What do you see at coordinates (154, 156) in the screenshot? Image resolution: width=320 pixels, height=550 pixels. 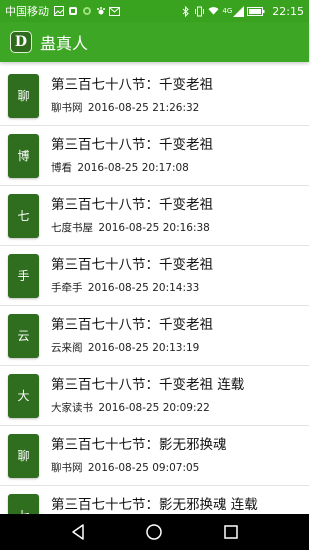 I see `list-item: 博 第三百七十八节：千变老祖 博看 2016-08-25 20:17:08` at bounding box center [154, 156].